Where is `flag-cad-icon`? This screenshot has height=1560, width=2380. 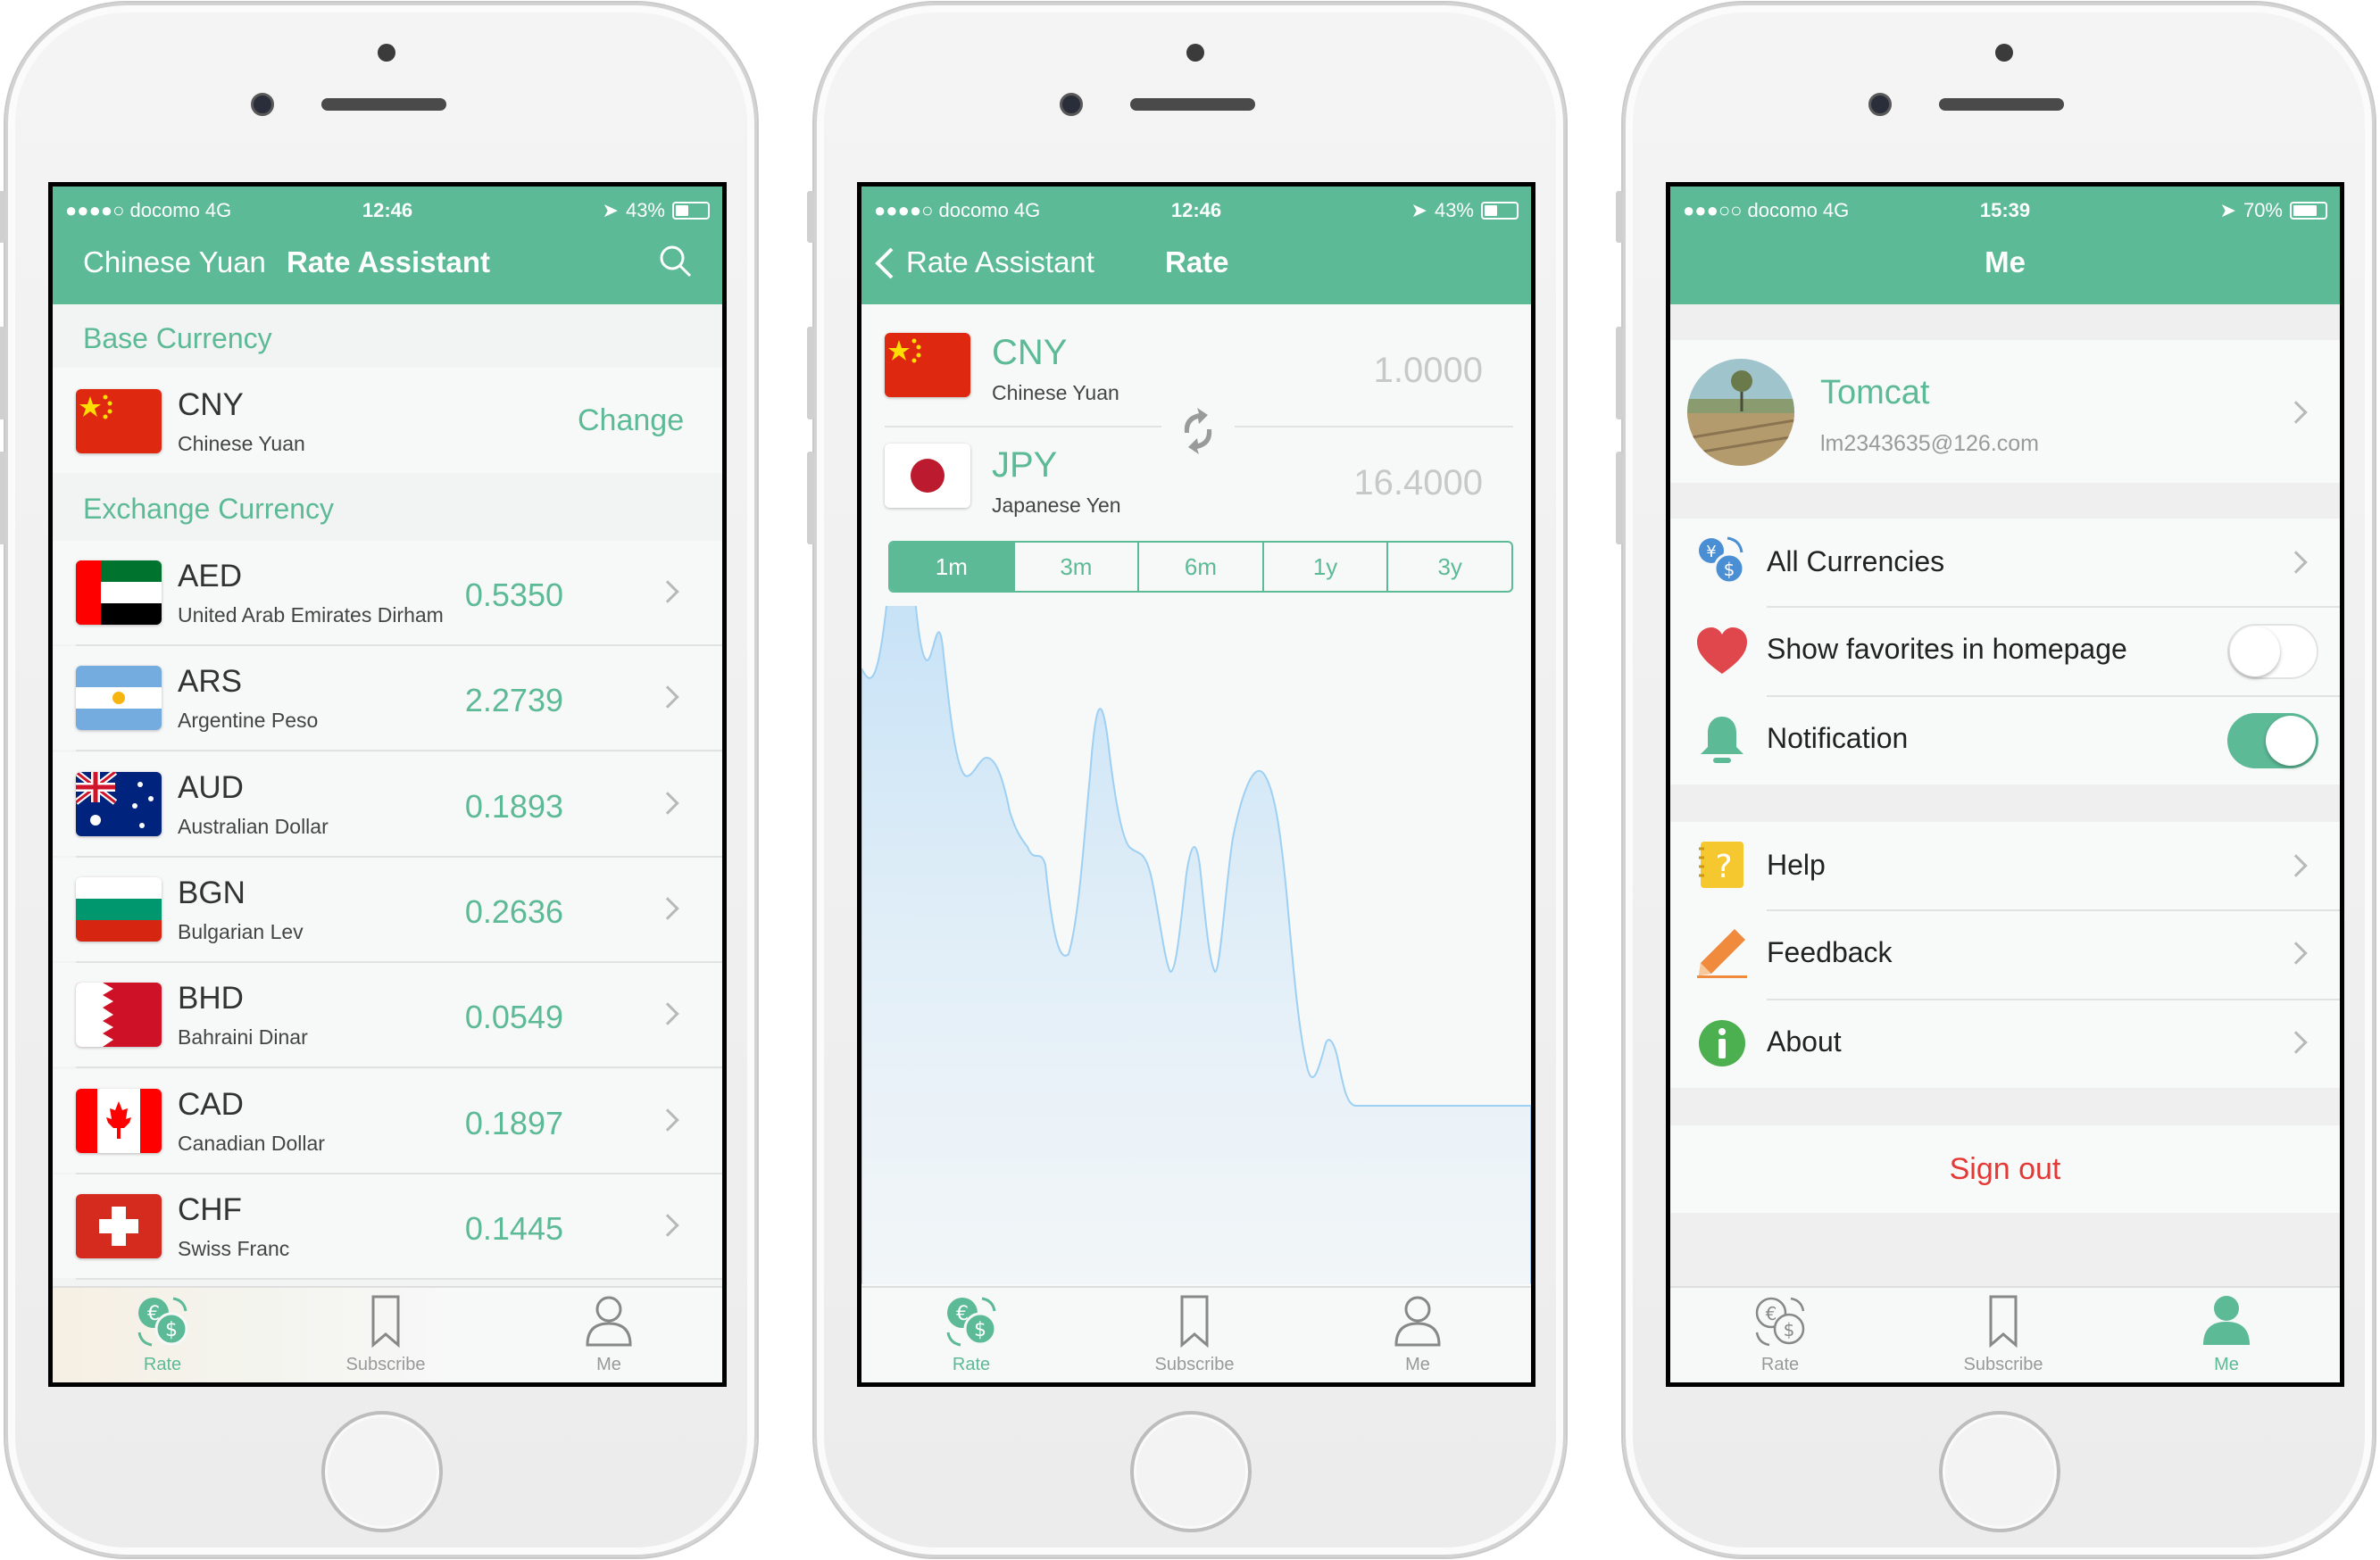 flag-cad-icon is located at coordinates (119, 1121).